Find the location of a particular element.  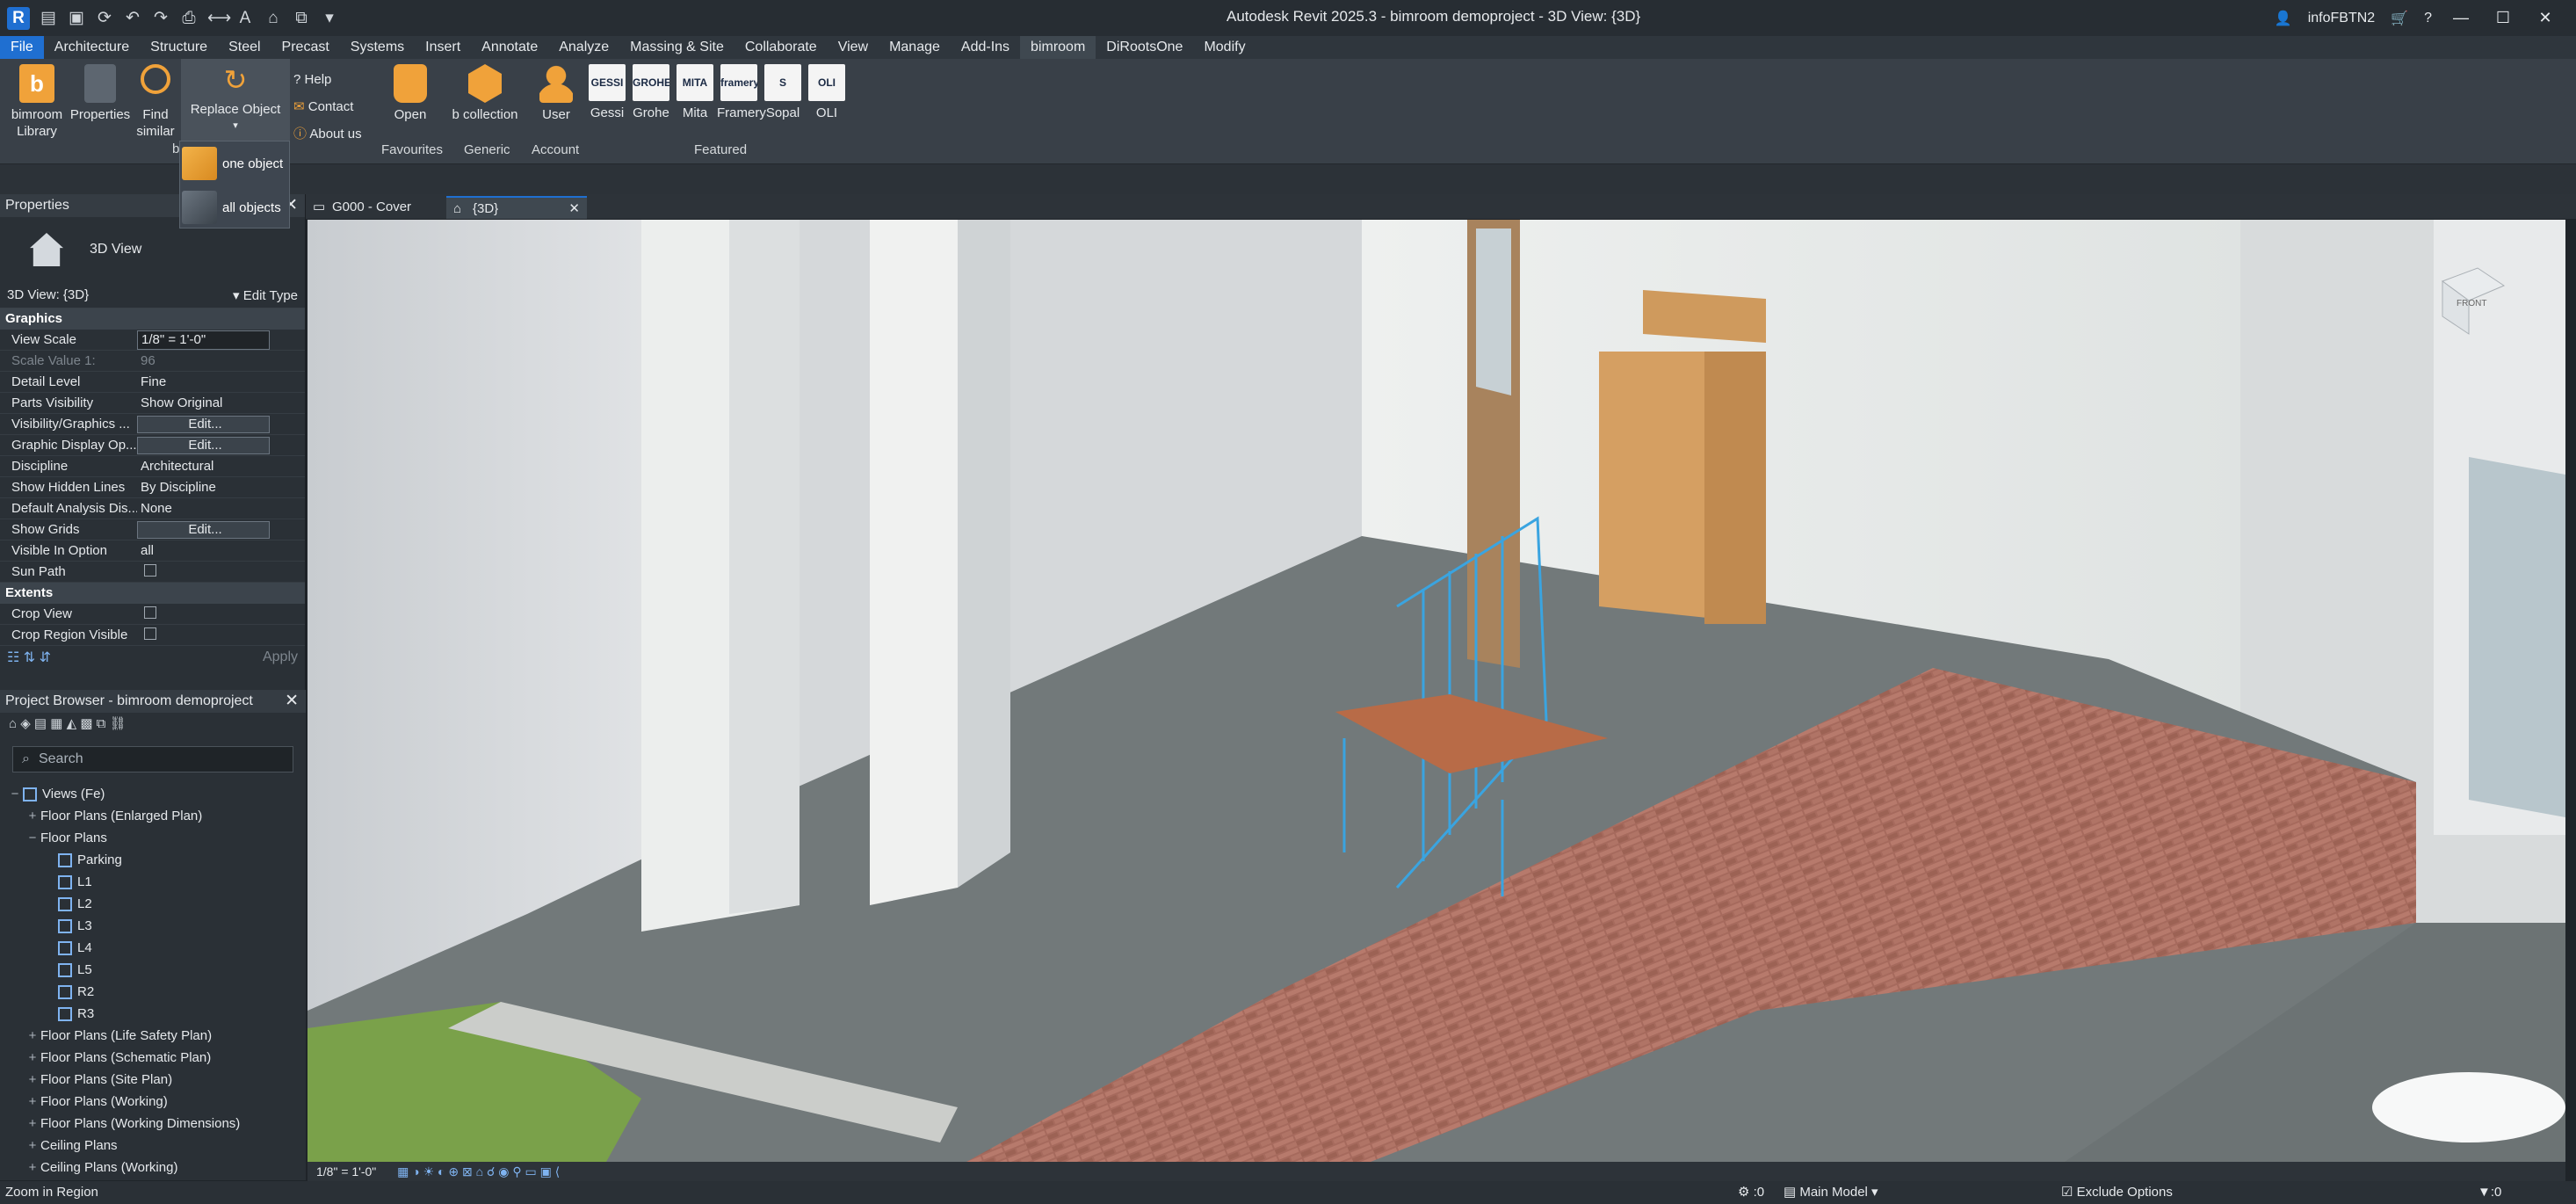

view-control-icons: ▦ ◑ ☀ ◐ ⊕ ⊠ ⌂ ☌ ◉ ⚲ ▭ ▣ ⟨ is located at coordinates (478, 1171).